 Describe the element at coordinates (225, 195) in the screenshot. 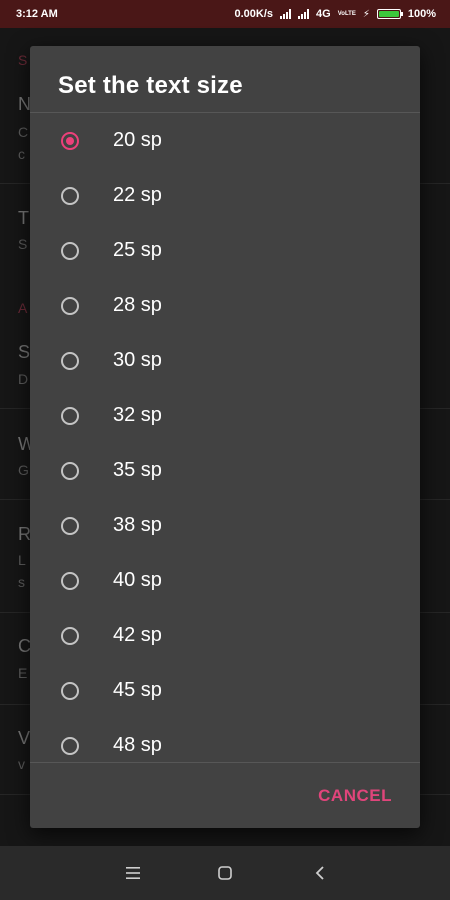

I see `text-size-option-22: 22 sp` at that location.